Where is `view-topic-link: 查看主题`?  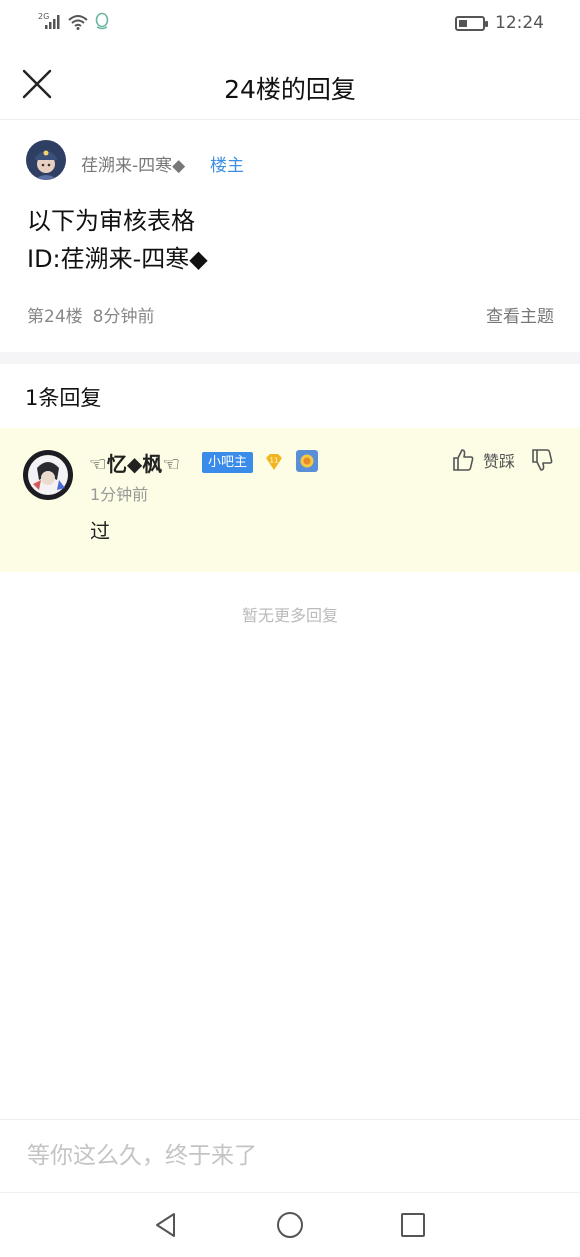
view-topic-link: 查看主题 is located at coordinates (520, 314).